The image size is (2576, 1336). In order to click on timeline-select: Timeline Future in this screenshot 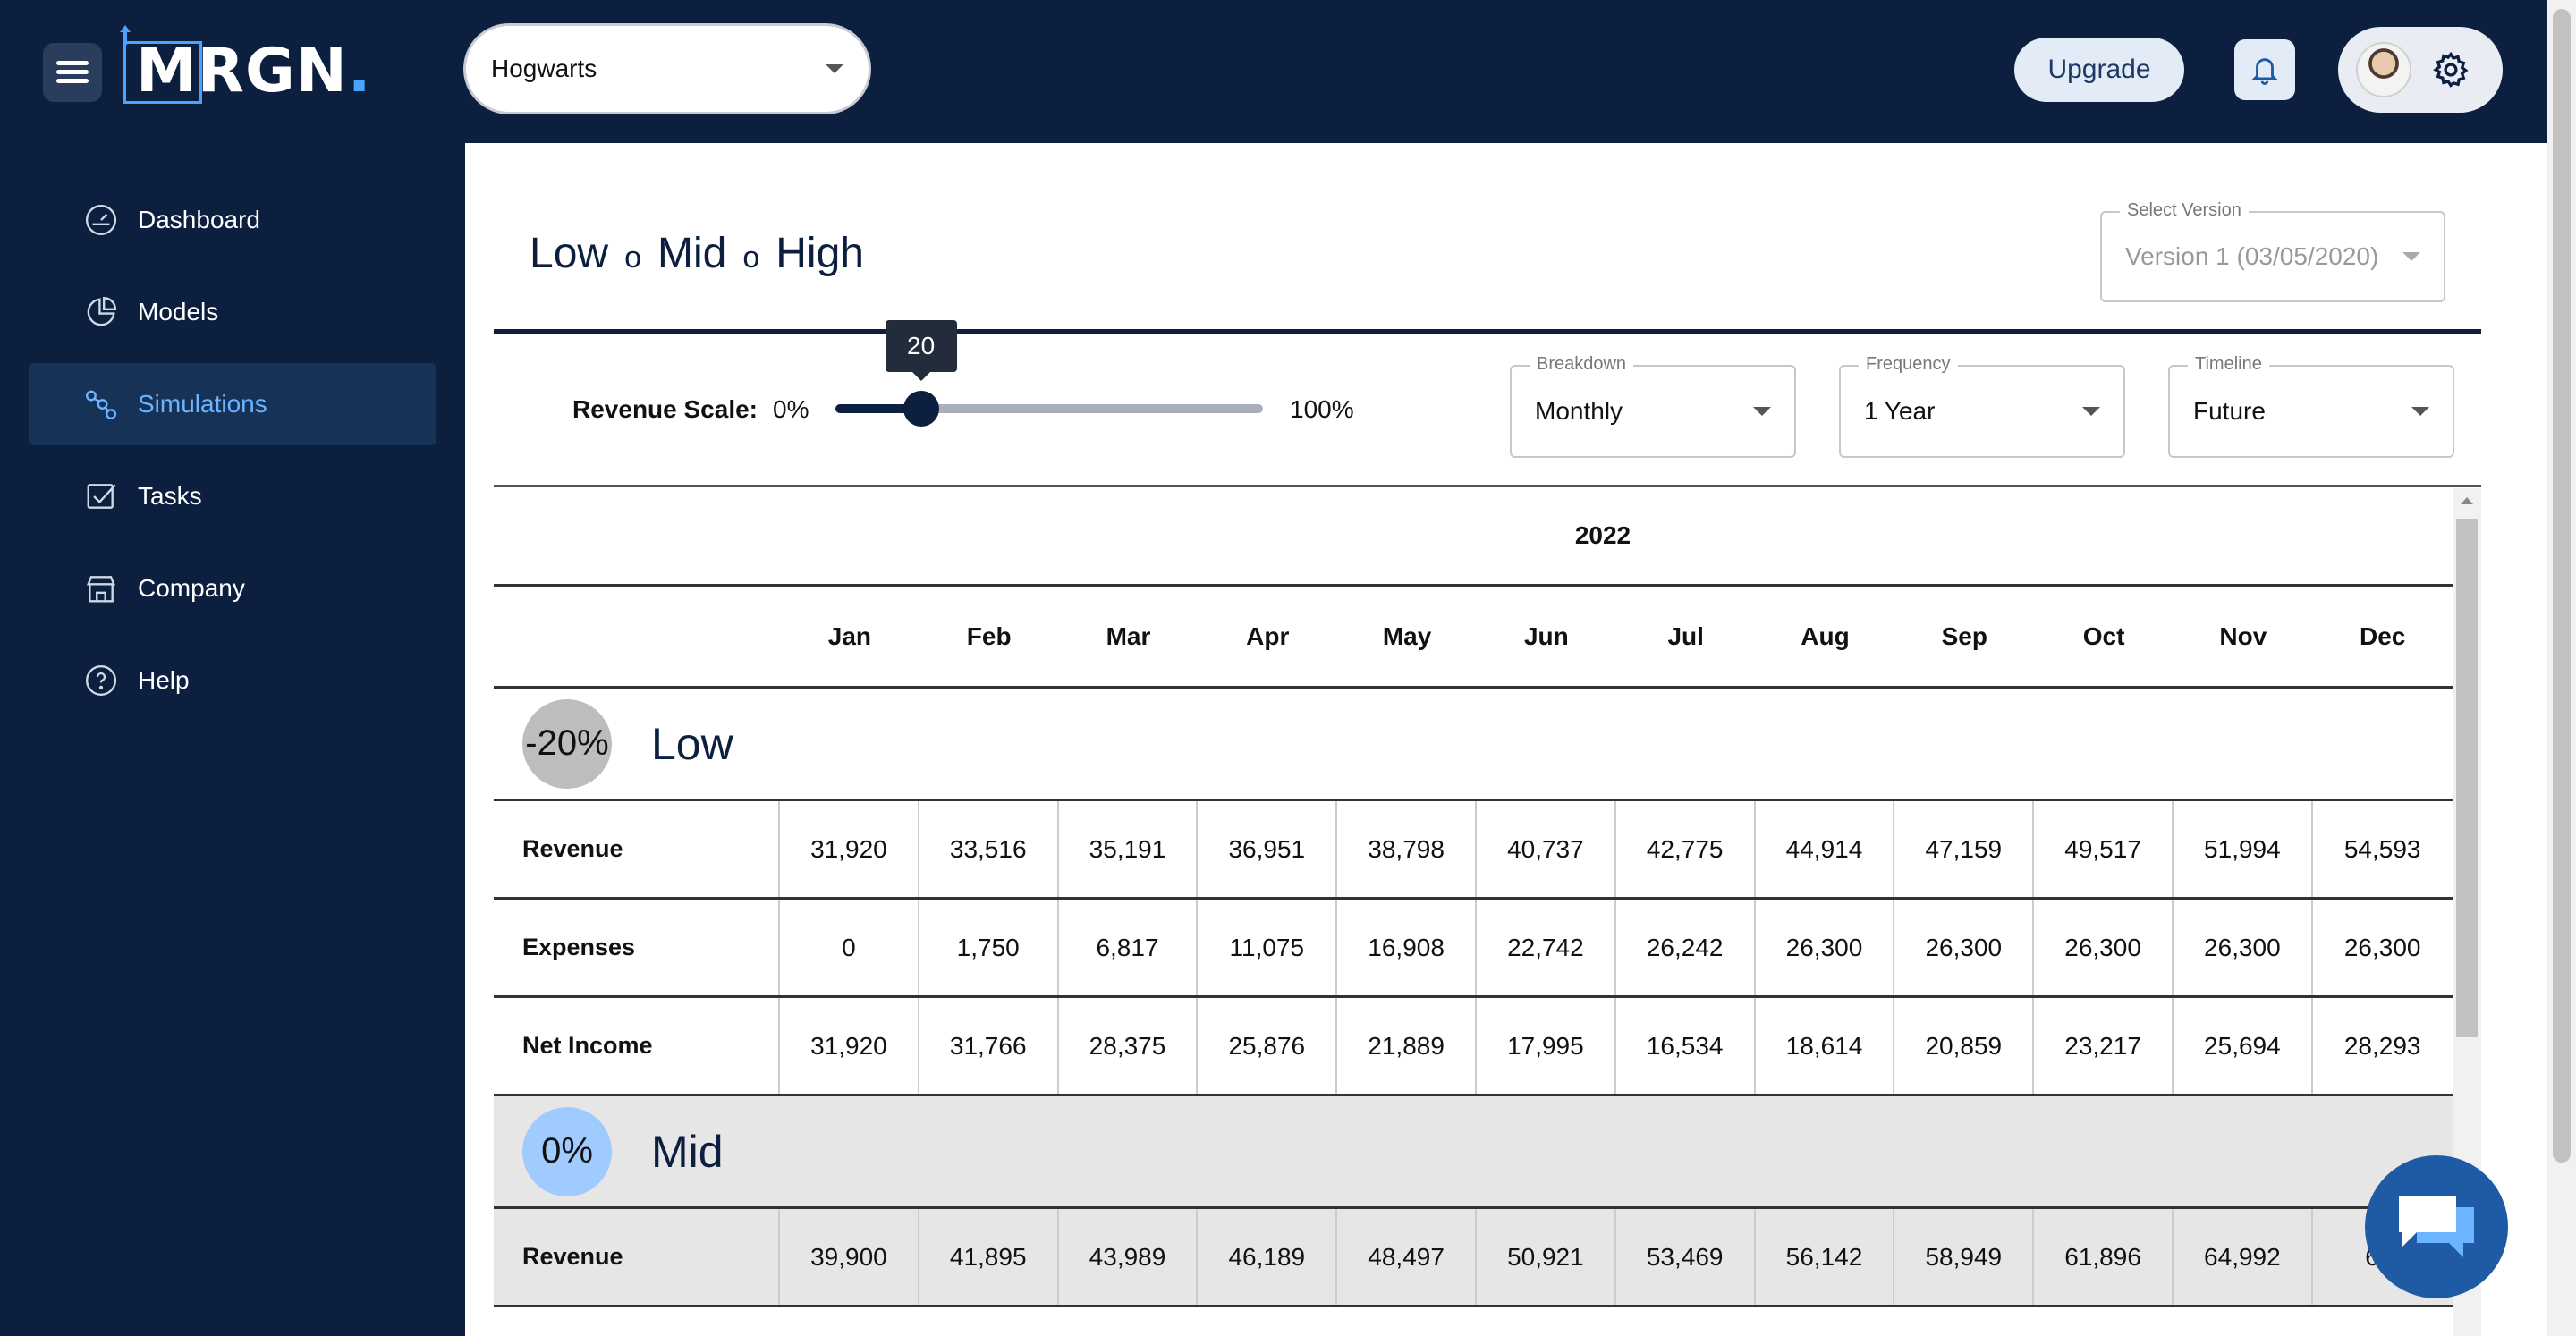, I will do `click(2311, 406)`.